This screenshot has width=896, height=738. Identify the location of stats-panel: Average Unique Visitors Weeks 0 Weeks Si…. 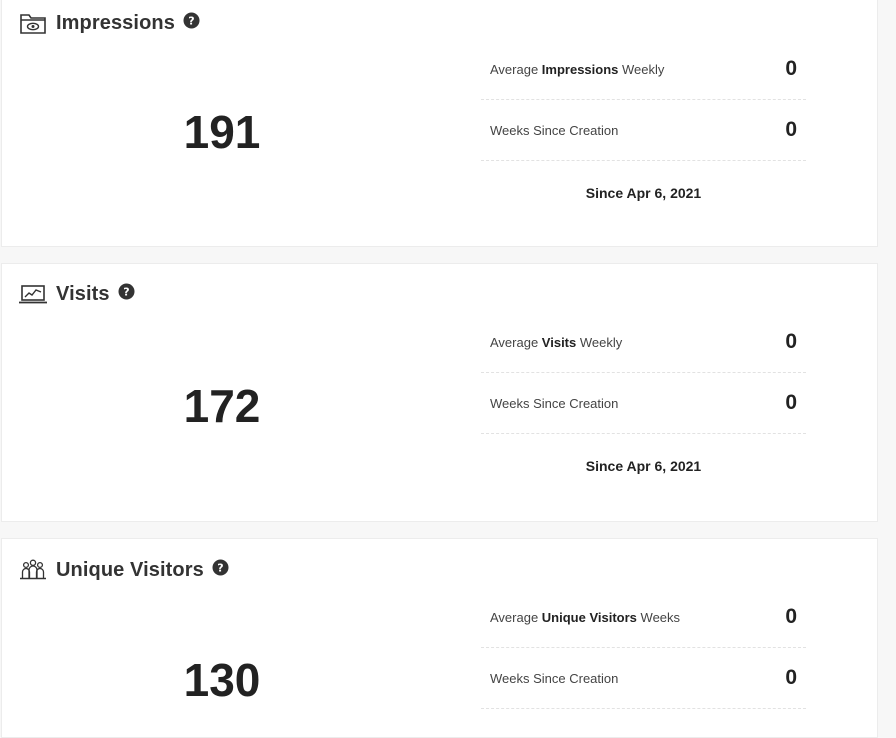
(643, 648).